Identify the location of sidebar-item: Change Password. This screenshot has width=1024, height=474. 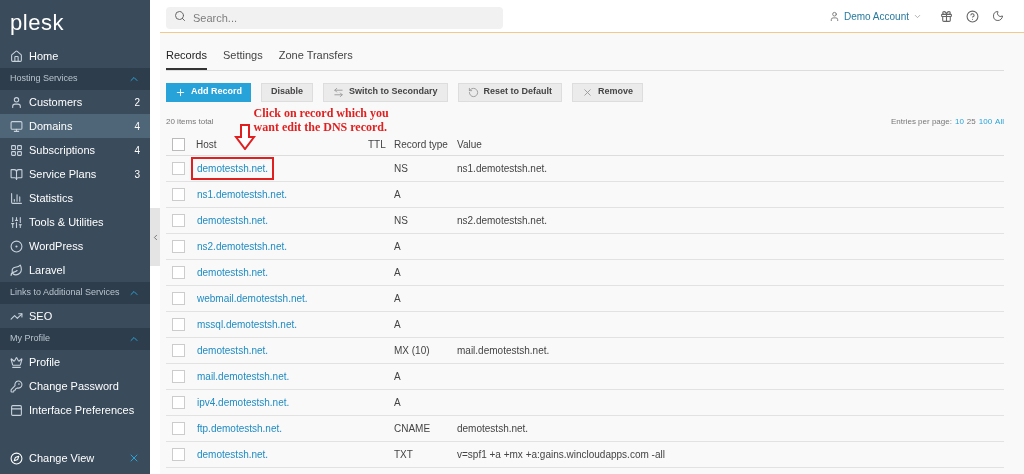
(75, 386).